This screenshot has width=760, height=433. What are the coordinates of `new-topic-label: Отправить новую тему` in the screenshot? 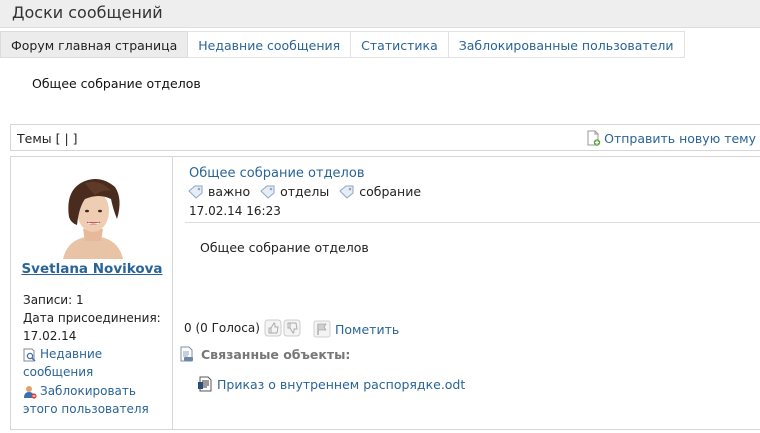 It's located at (680, 138).